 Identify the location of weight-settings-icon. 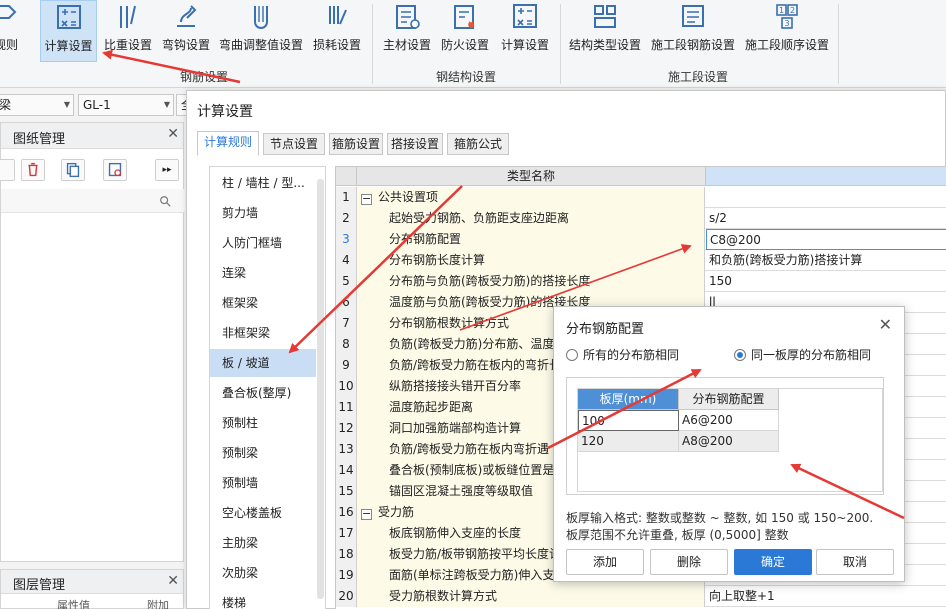
(128, 16).